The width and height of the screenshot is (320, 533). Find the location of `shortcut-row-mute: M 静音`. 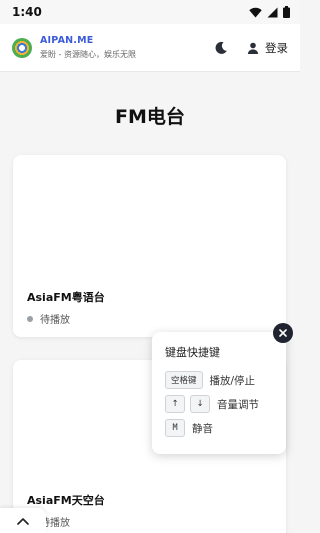

shortcut-row-mute: M 静音 is located at coordinates (219, 428).